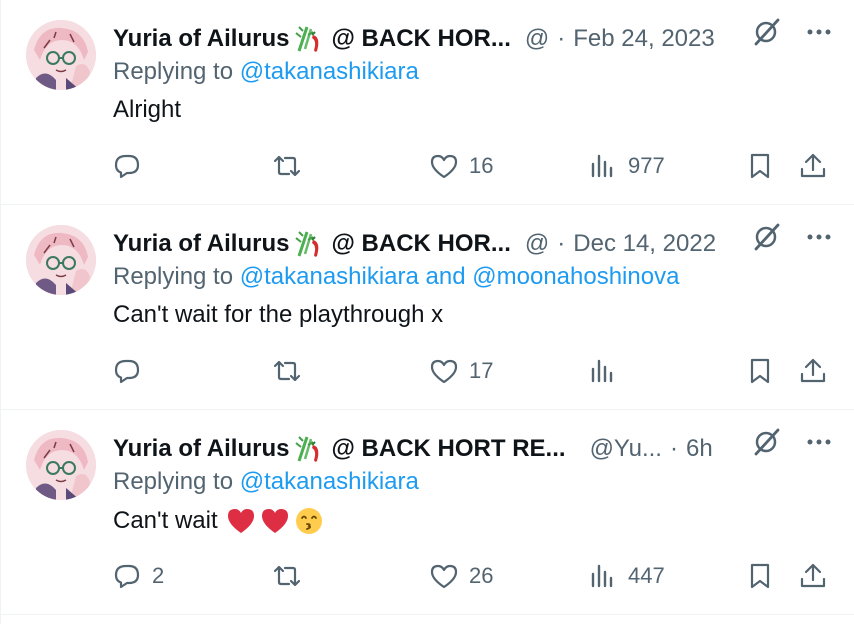  What do you see at coordinates (644, 244) in the screenshot?
I see `timestamp: Dec 14, 2022` at bounding box center [644, 244].